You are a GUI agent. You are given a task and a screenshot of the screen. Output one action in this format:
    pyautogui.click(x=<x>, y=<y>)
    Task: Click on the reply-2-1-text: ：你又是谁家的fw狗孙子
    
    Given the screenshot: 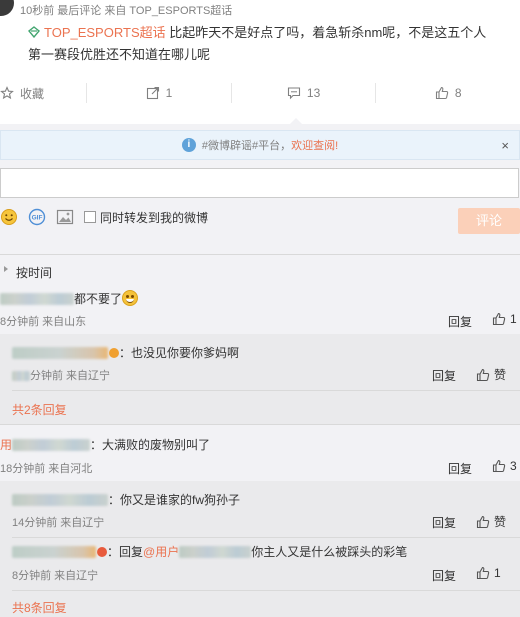 What is the action you would take?
    pyautogui.click(x=126, y=500)
    